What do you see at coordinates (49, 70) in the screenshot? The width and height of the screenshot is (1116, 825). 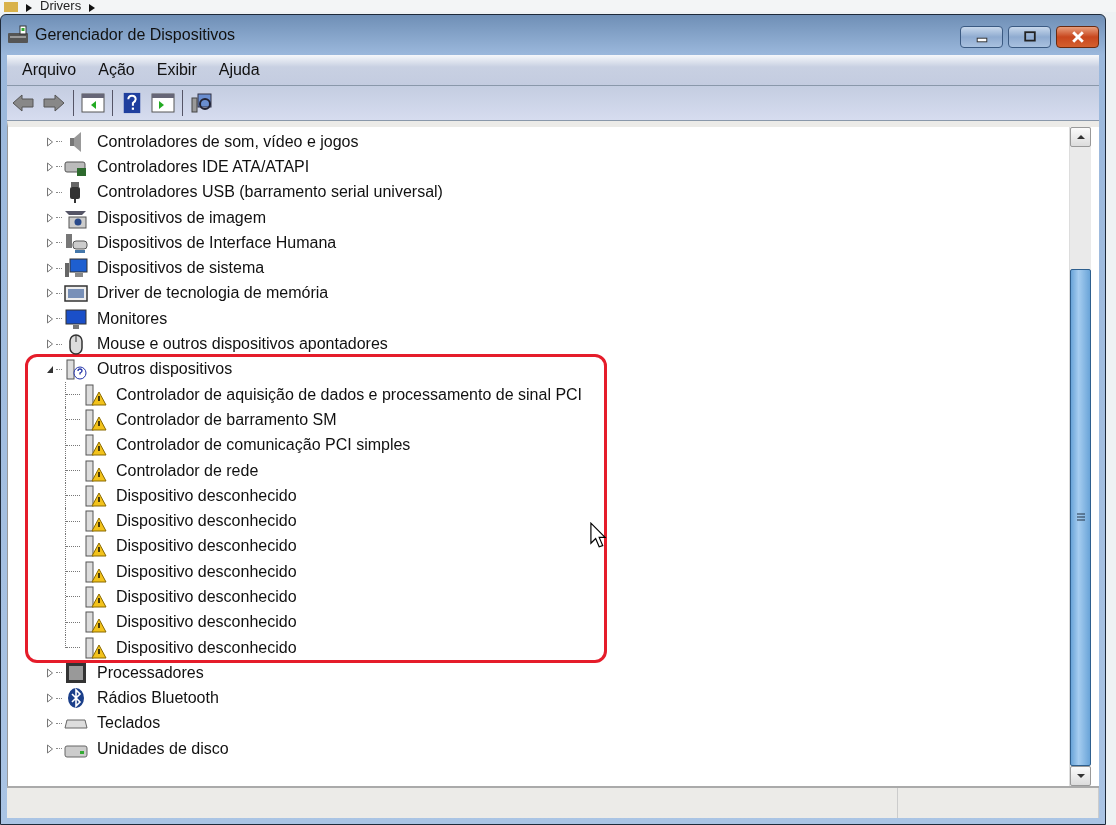 I see `menu-item: Arquivo` at bounding box center [49, 70].